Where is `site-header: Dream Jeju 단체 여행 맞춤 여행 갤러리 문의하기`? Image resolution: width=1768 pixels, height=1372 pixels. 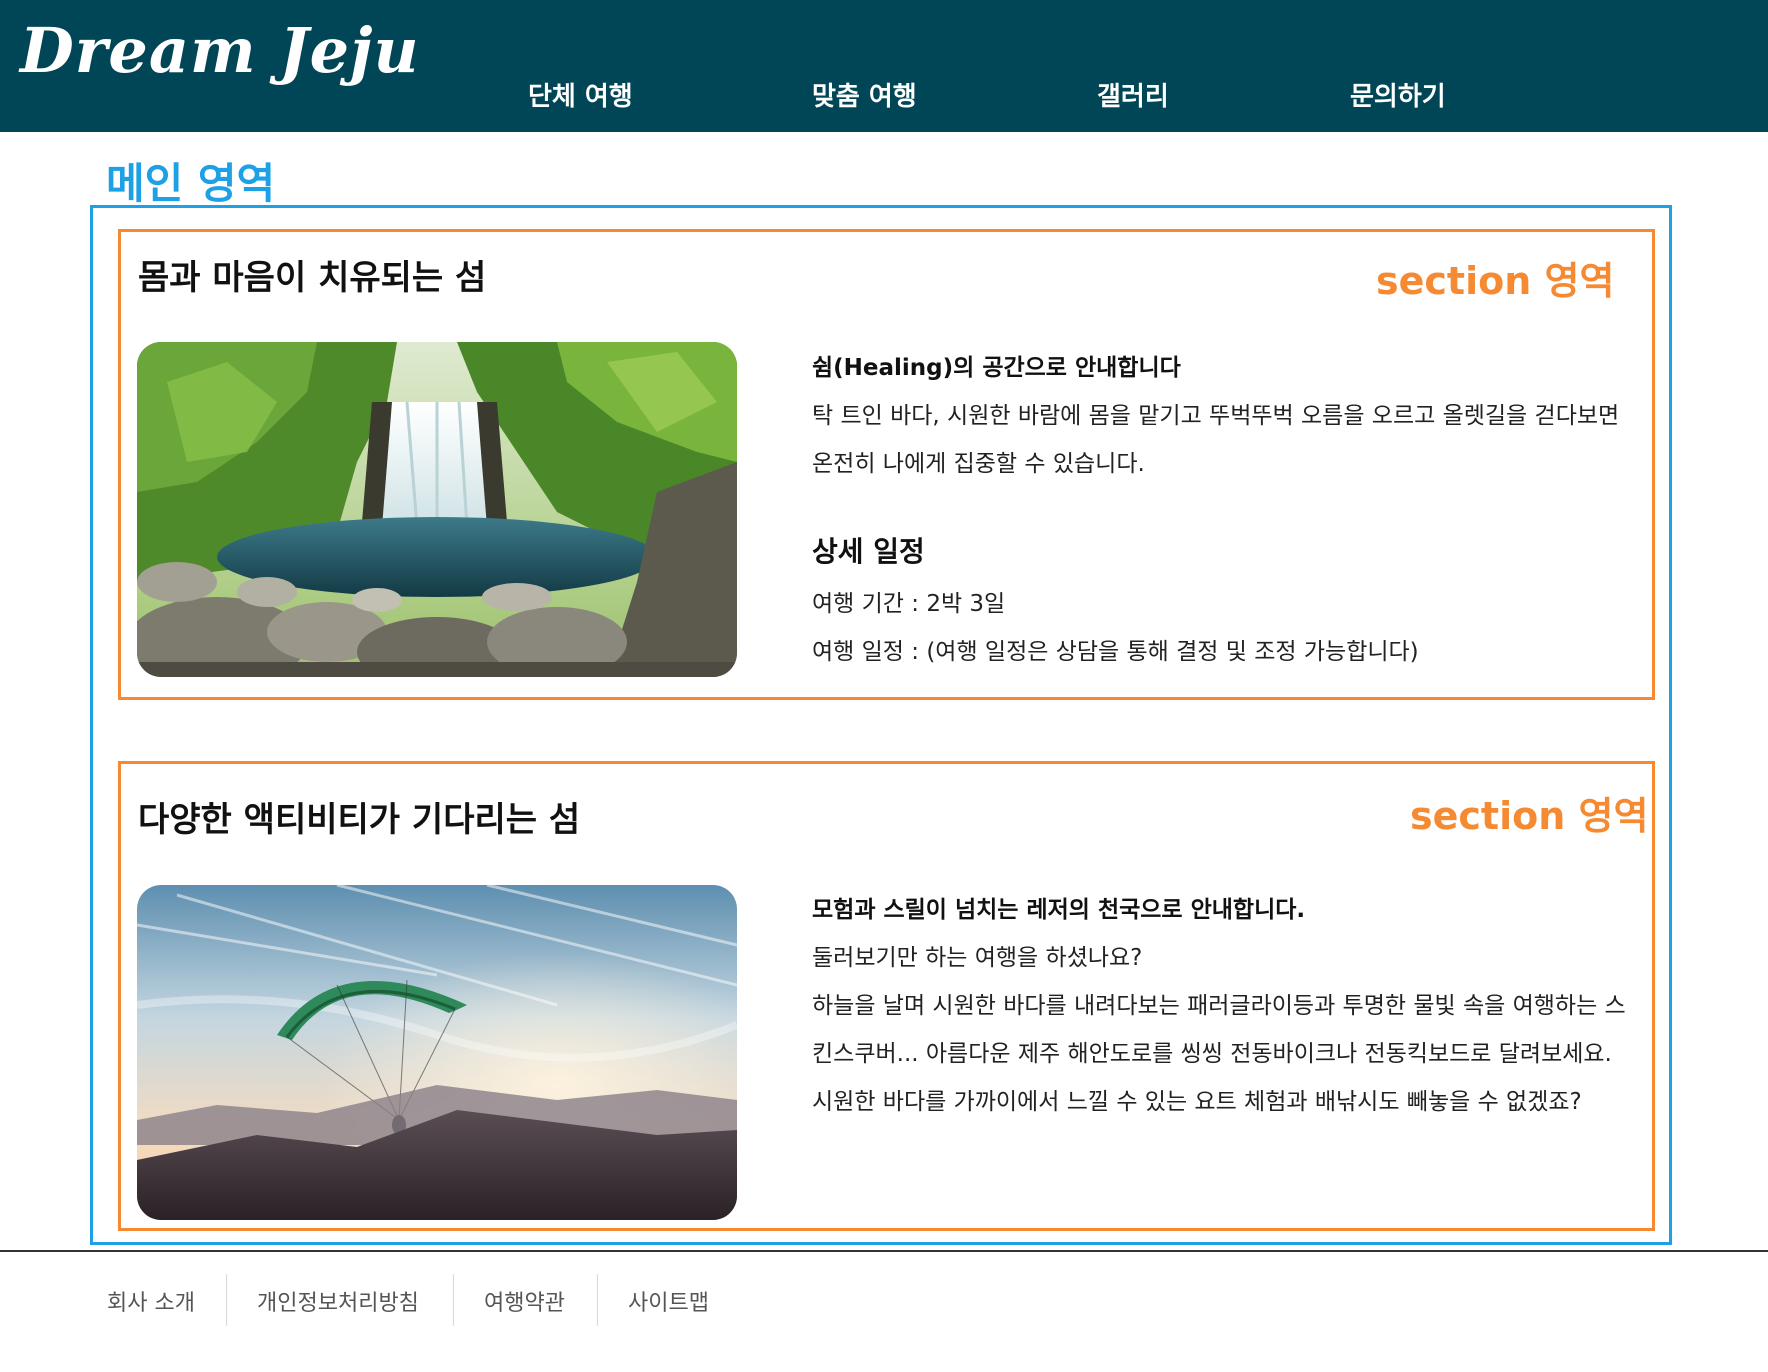 site-header: Dream Jeju 단체 여행 맞춤 여행 갤러리 문의하기 is located at coordinates (884, 66).